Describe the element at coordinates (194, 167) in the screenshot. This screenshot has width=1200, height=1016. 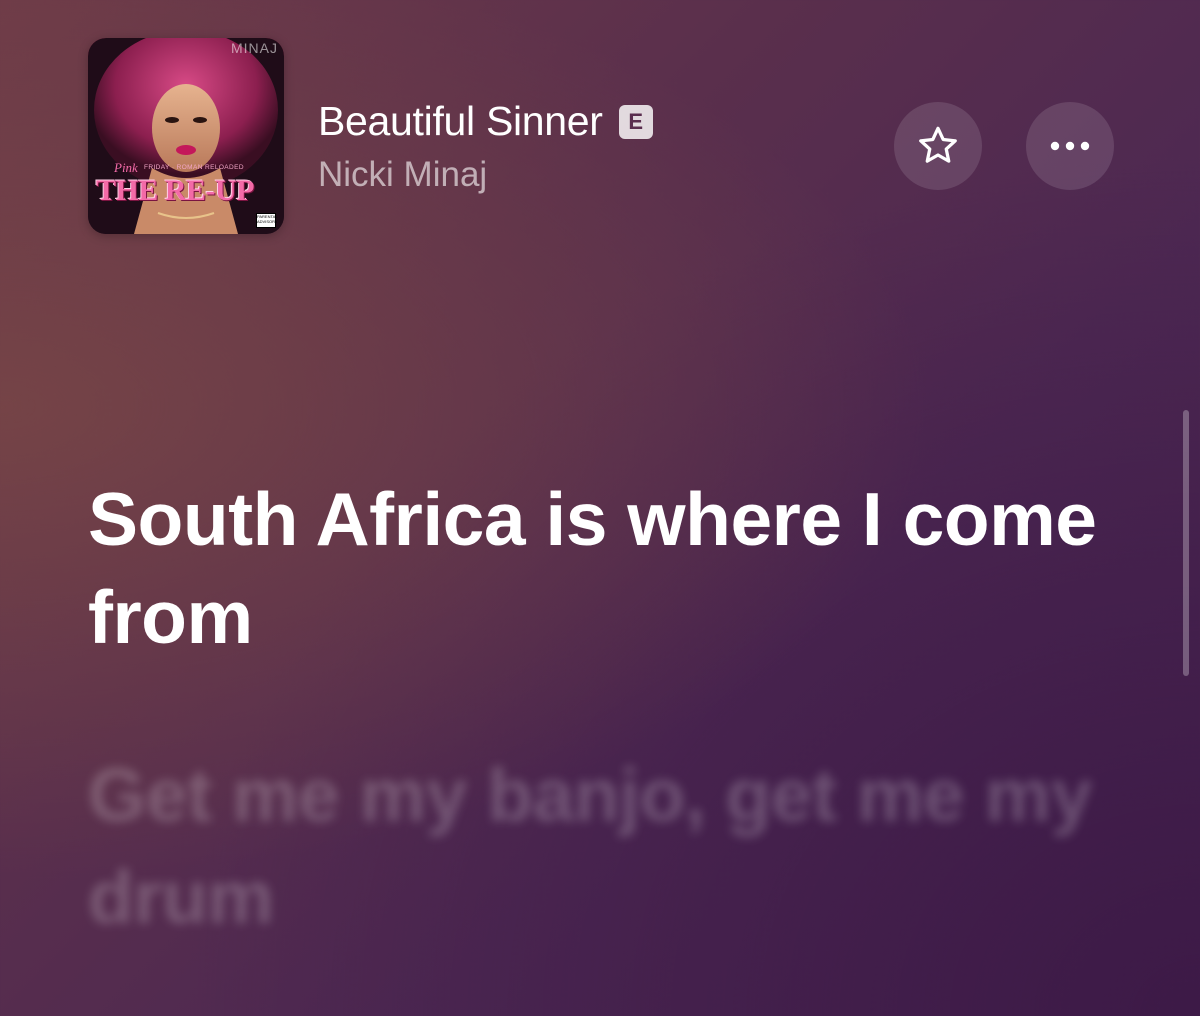
I see `album-art-subtitle: FRIDAY · ROMAN RELOADED` at that location.